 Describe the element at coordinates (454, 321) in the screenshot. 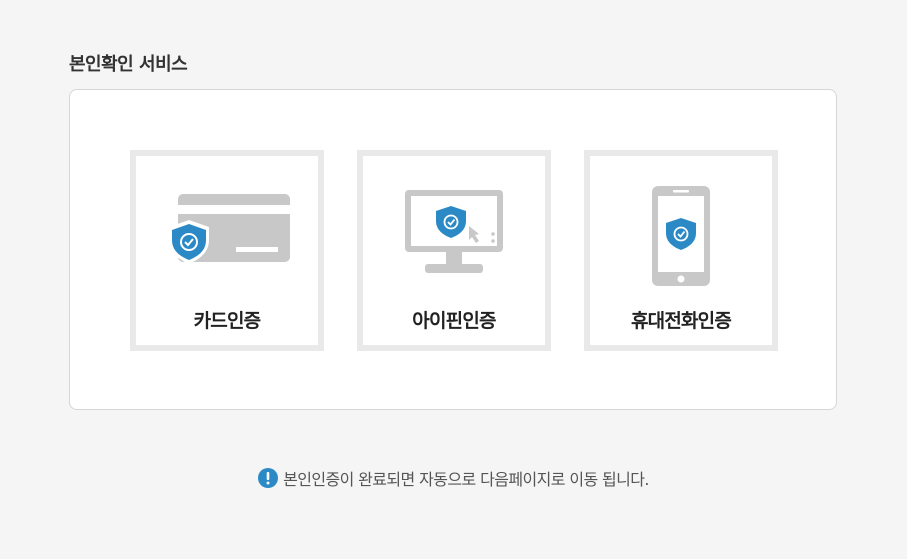

I see `ipin-verification-label: 아이핀인증` at that location.